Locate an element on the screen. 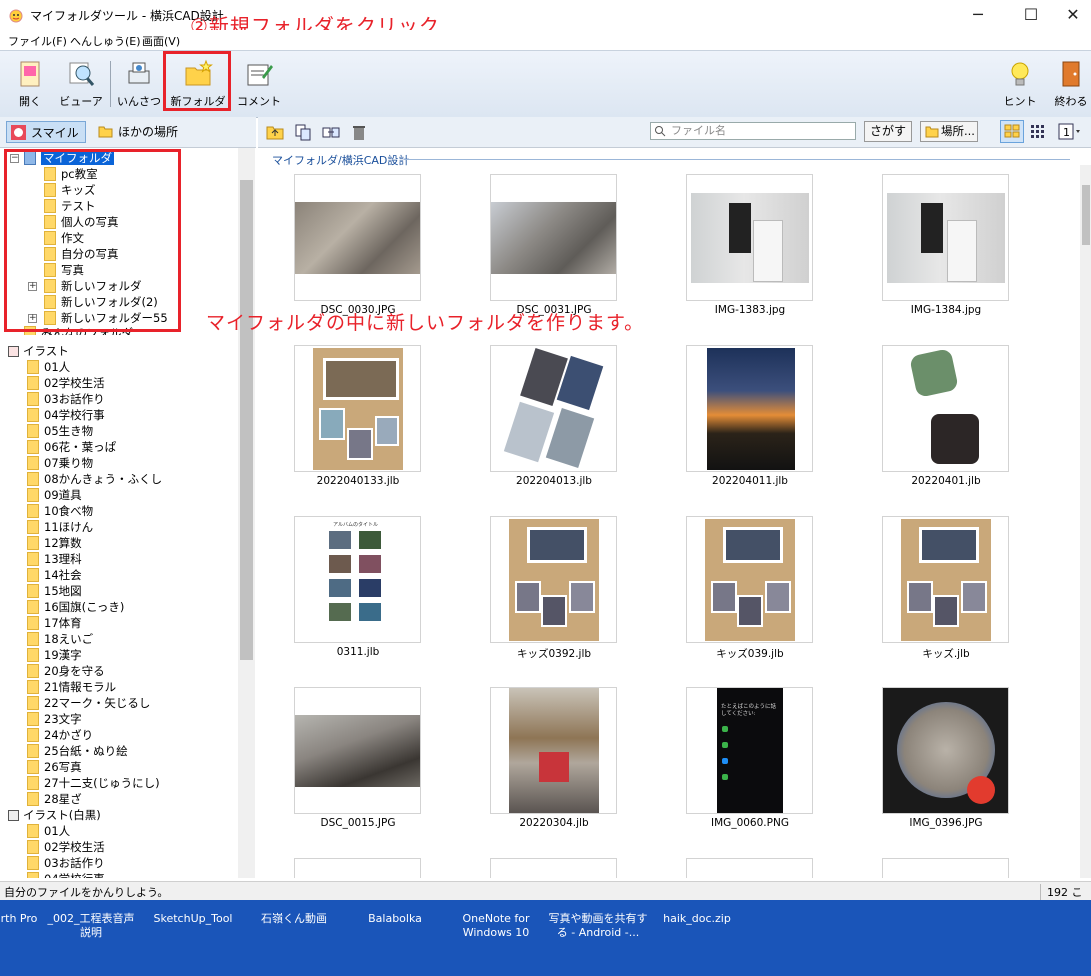 Image resolution: width=1091 pixels, height=976 pixels. desktop-item: haik_doc.zip is located at coordinates (697, 919).